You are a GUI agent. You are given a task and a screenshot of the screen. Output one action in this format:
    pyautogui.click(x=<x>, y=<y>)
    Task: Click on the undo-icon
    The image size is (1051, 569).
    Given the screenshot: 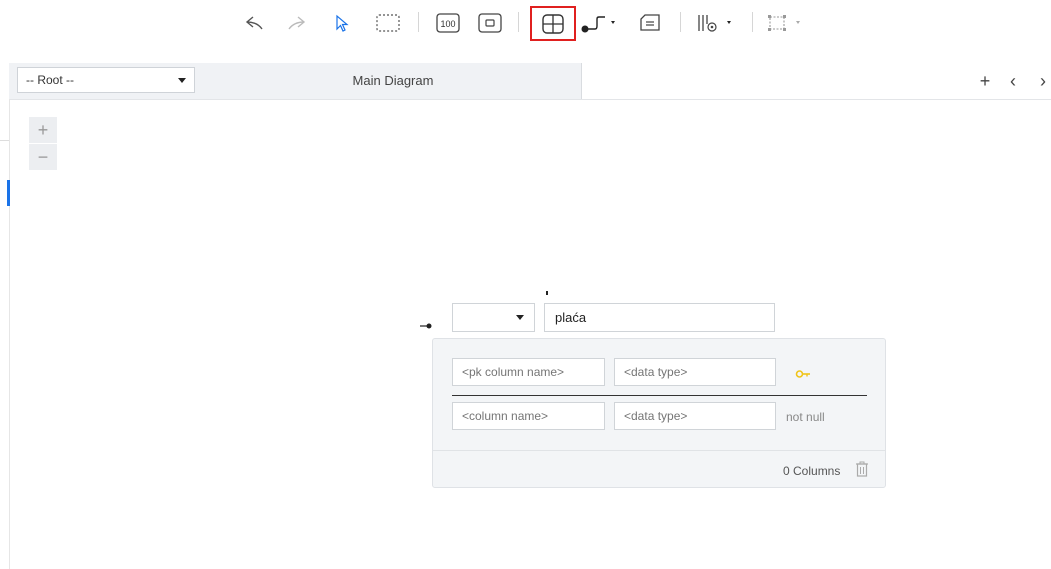 What is the action you would take?
    pyautogui.click(x=254, y=23)
    